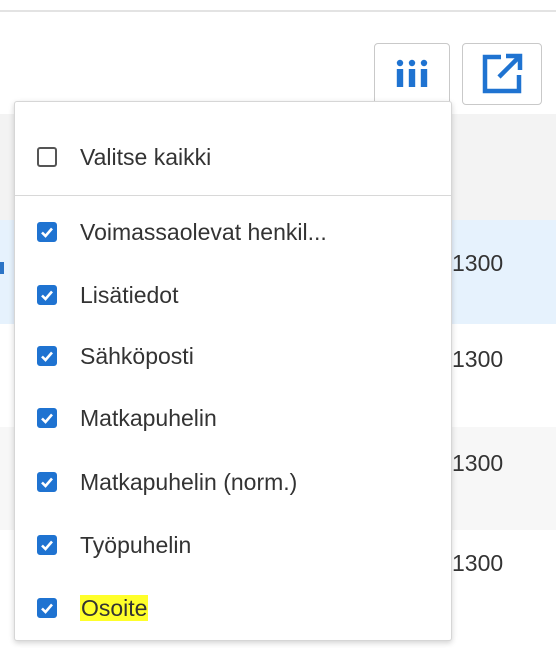  What do you see at coordinates (189, 481) in the screenshot?
I see `column-option-label: Matkapuhelin (norm.)` at bounding box center [189, 481].